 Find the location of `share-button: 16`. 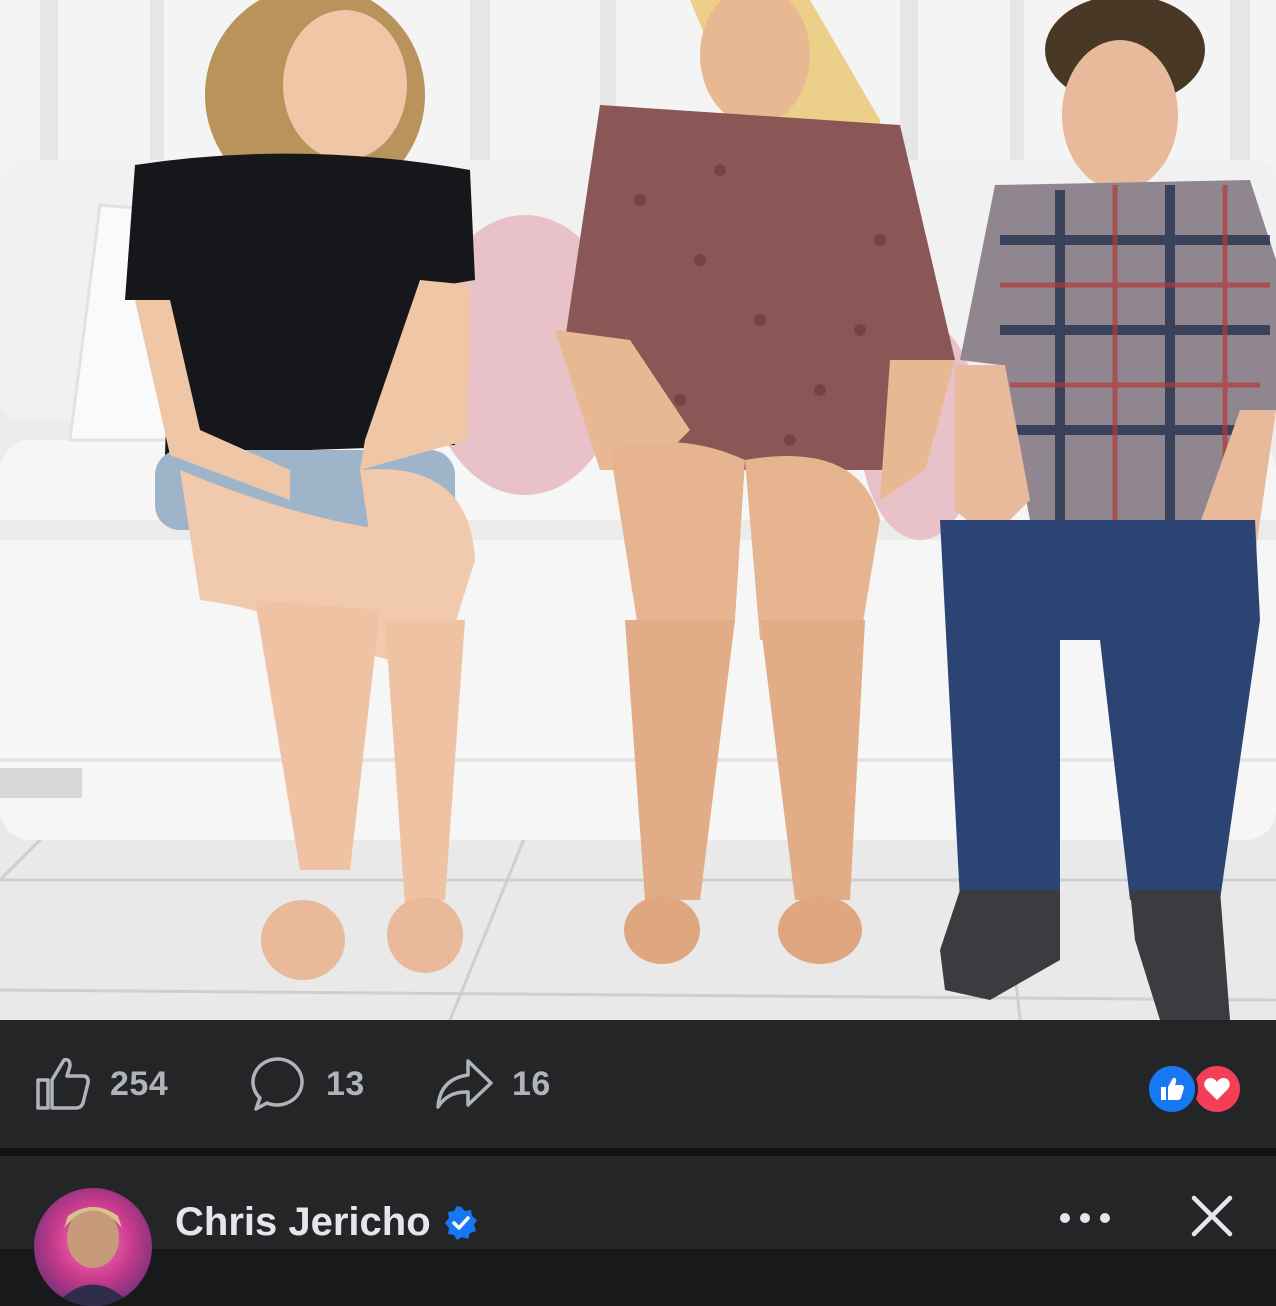

share-button: 16 is located at coordinates (492, 1084).